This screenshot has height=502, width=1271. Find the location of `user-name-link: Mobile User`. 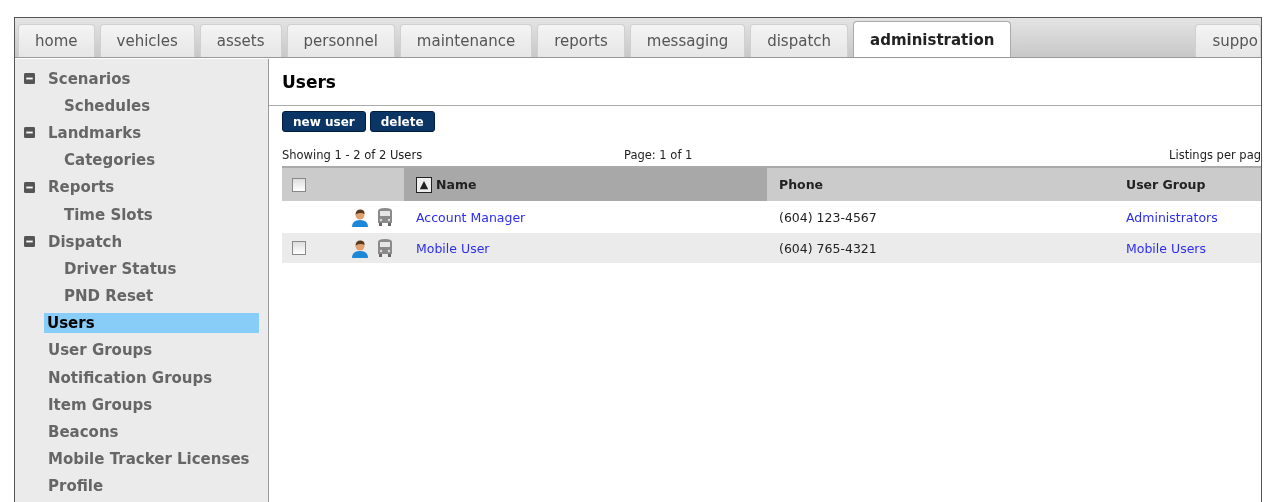

user-name-link: Mobile User is located at coordinates (453, 248).